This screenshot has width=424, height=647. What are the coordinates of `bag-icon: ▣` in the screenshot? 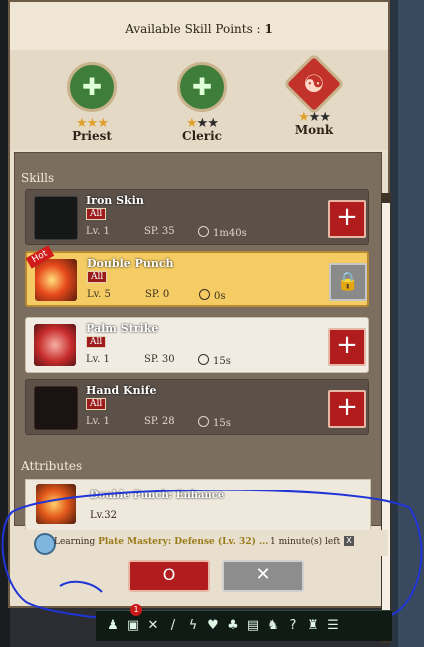 It's located at (133, 626).